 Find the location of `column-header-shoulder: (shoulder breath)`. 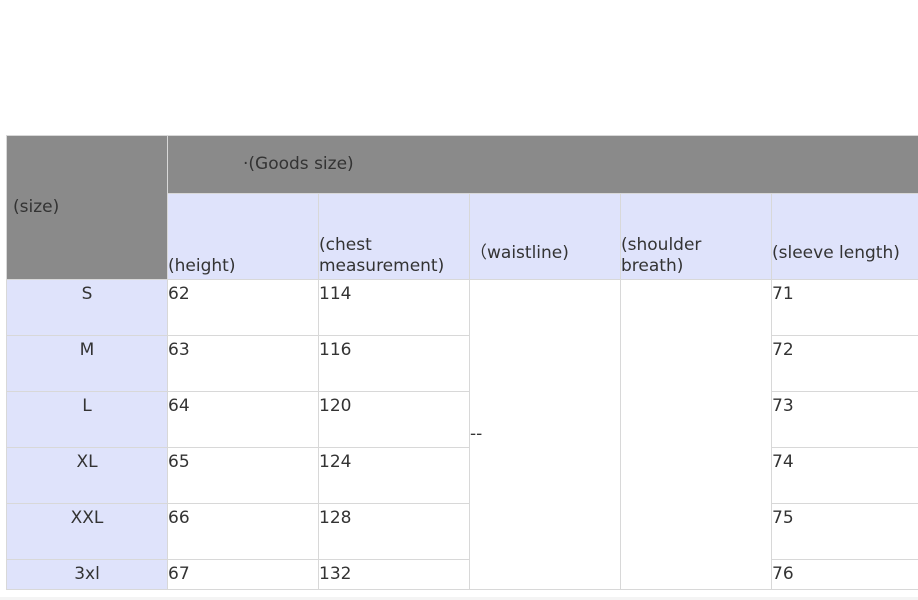

column-header-shoulder: (shoulder breath) is located at coordinates (696, 236).